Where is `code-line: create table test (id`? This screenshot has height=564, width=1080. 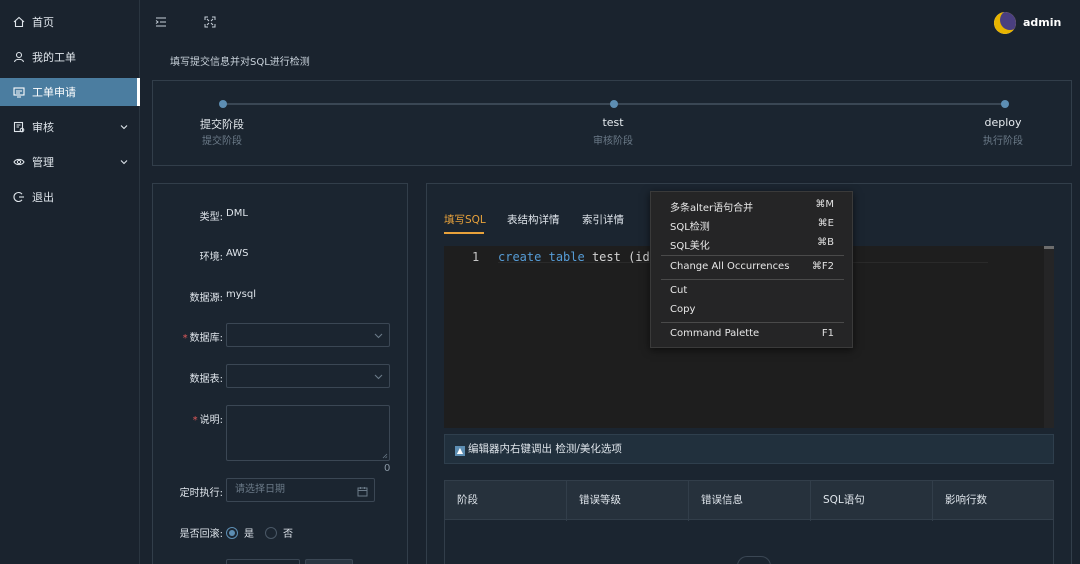
code-line: create table test (id is located at coordinates (574, 257).